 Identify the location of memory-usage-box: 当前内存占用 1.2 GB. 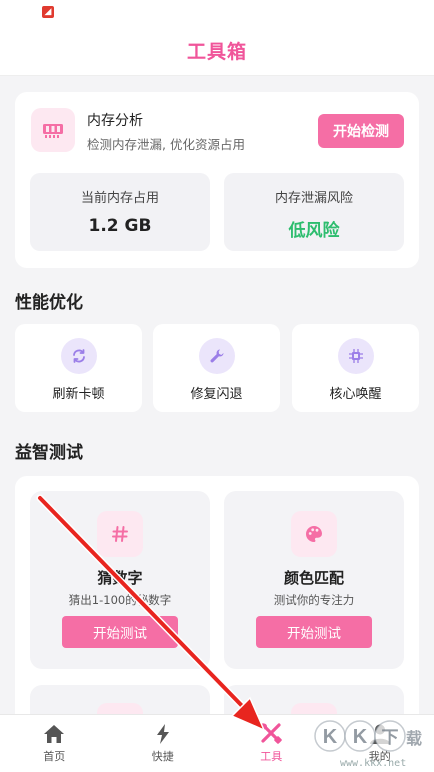
(120, 212).